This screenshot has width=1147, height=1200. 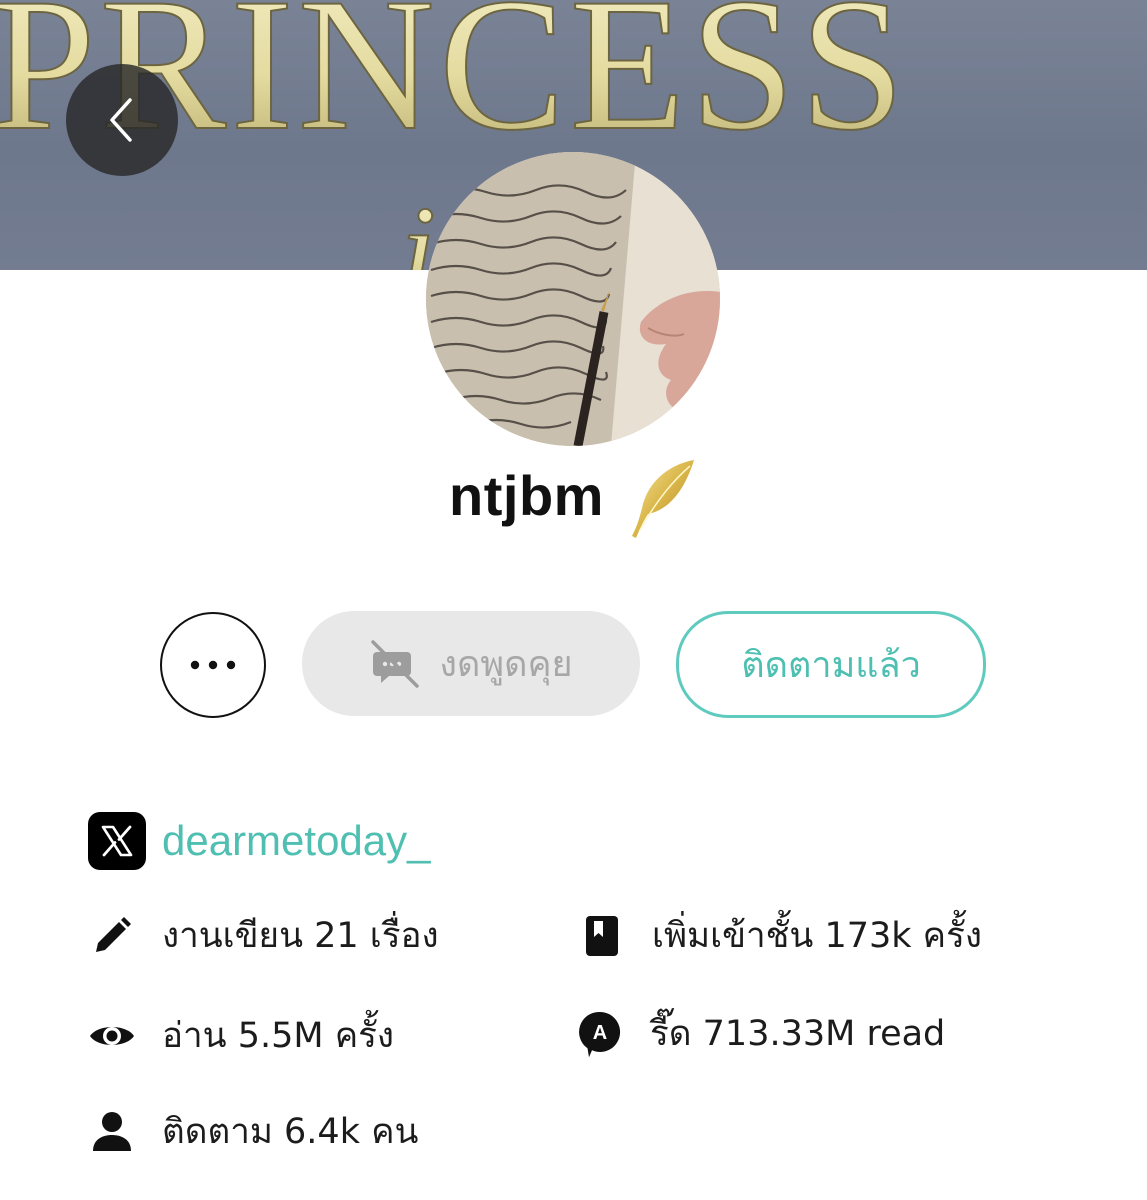 I want to click on stat-shelf: เพิ่มเข้าชั้น 173k ครั้ง, so click(x=780, y=935).